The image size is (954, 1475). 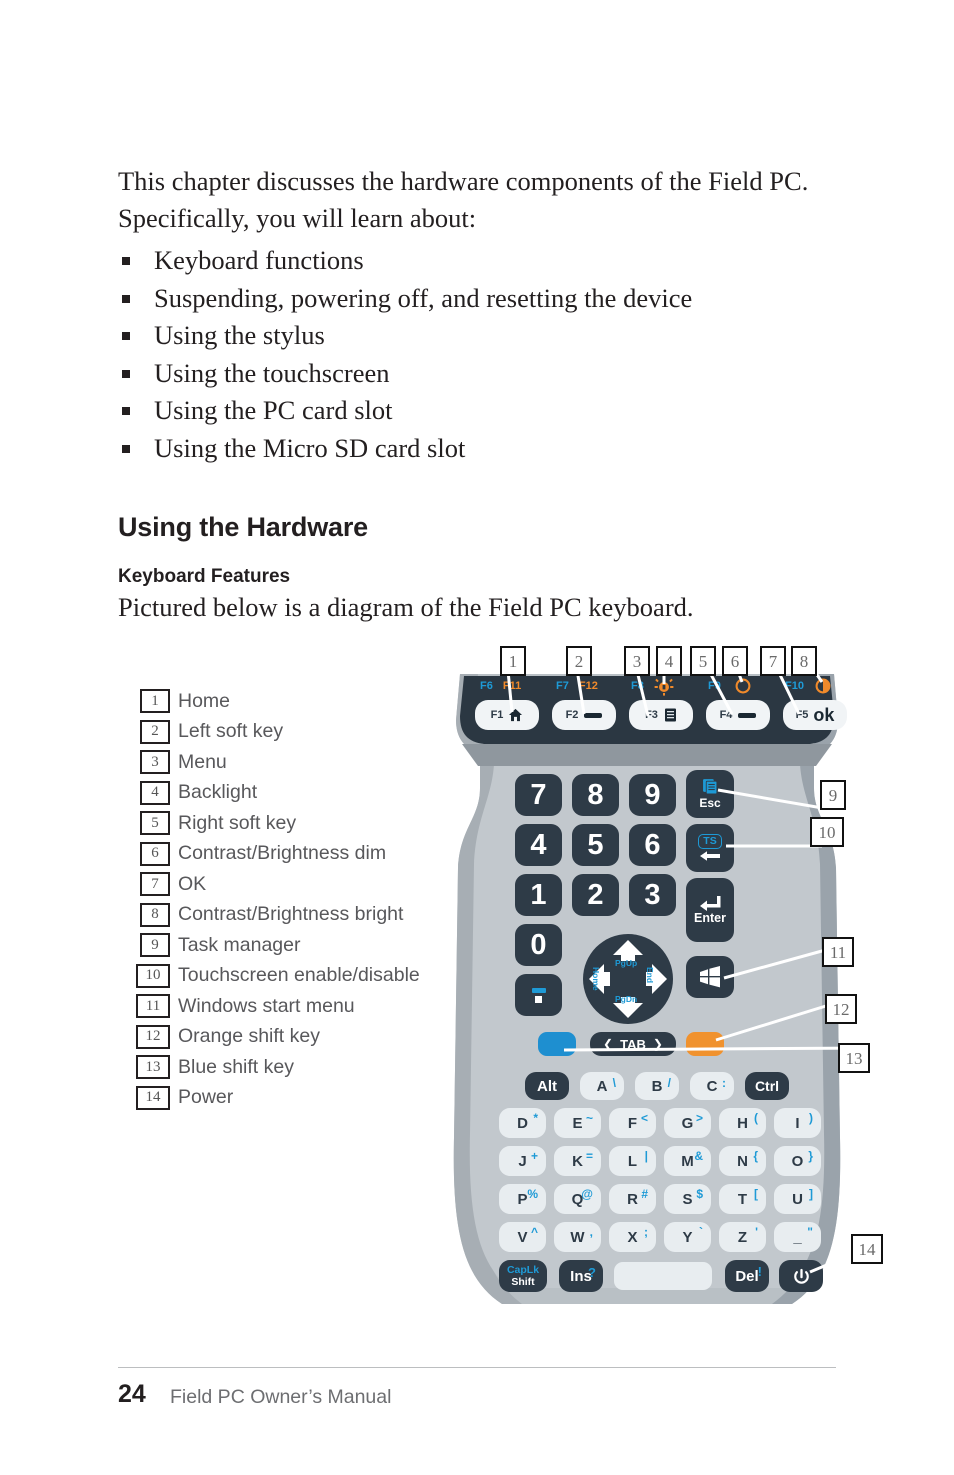 What do you see at coordinates (742, 1123) in the screenshot?
I see `alpha-key-h: H (` at bounding box center [742, 1123].